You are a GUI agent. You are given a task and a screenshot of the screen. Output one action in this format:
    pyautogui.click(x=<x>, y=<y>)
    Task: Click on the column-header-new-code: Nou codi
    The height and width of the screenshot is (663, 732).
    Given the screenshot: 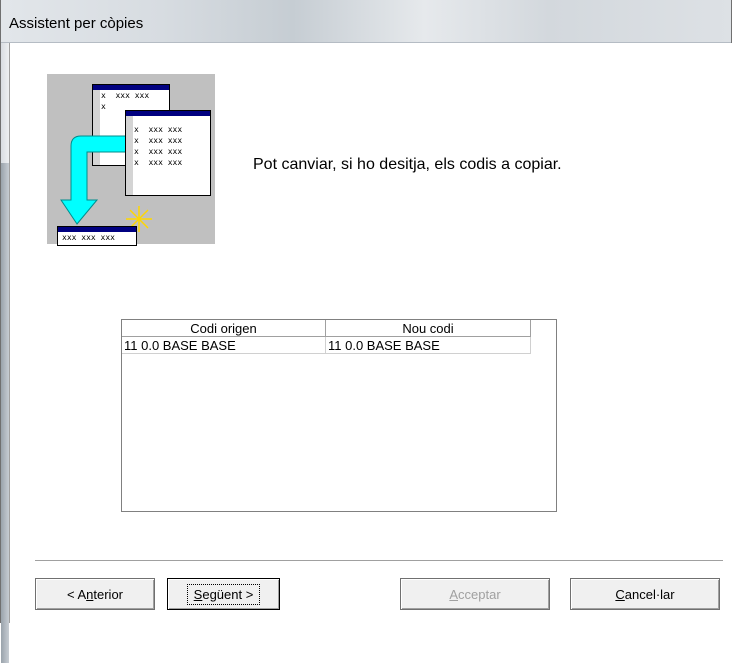 What is the action you would take?
    pyautogui.click(x=428, y=328)
    